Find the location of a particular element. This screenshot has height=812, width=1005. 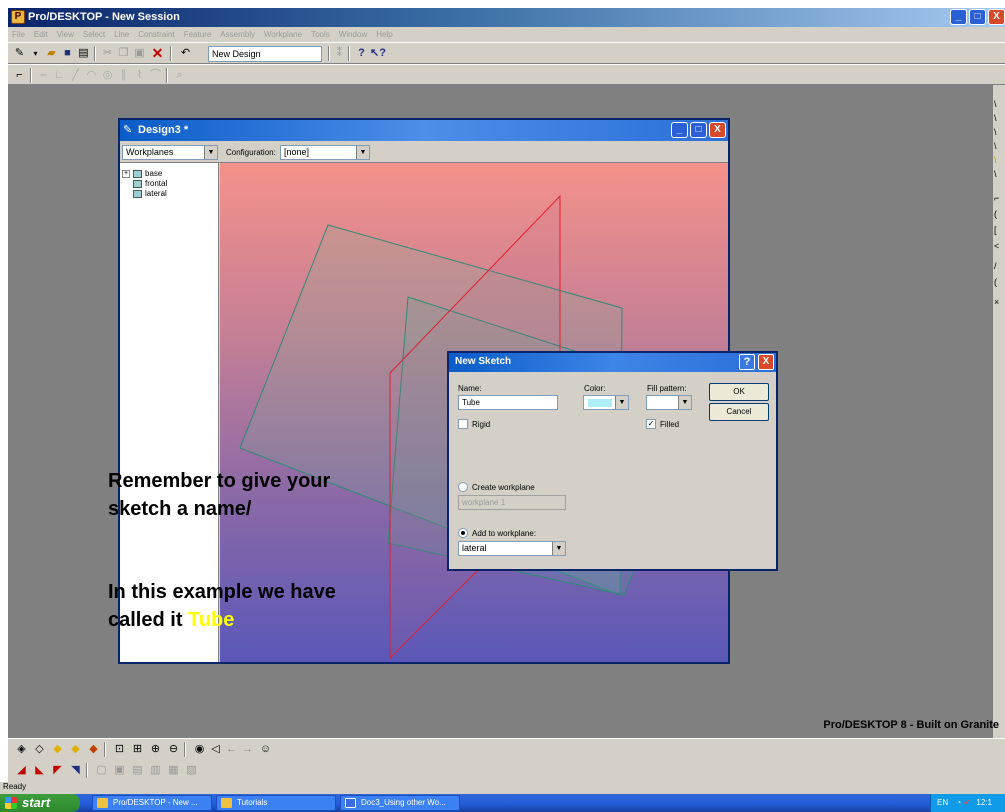

palette-tool-icon: [ is located at coordinates (995, 230).